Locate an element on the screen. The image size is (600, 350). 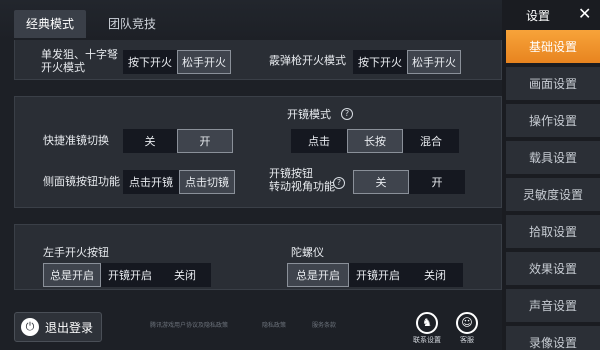
customer-service-button: ☺ 客服 is located at coordinates (467, 328).